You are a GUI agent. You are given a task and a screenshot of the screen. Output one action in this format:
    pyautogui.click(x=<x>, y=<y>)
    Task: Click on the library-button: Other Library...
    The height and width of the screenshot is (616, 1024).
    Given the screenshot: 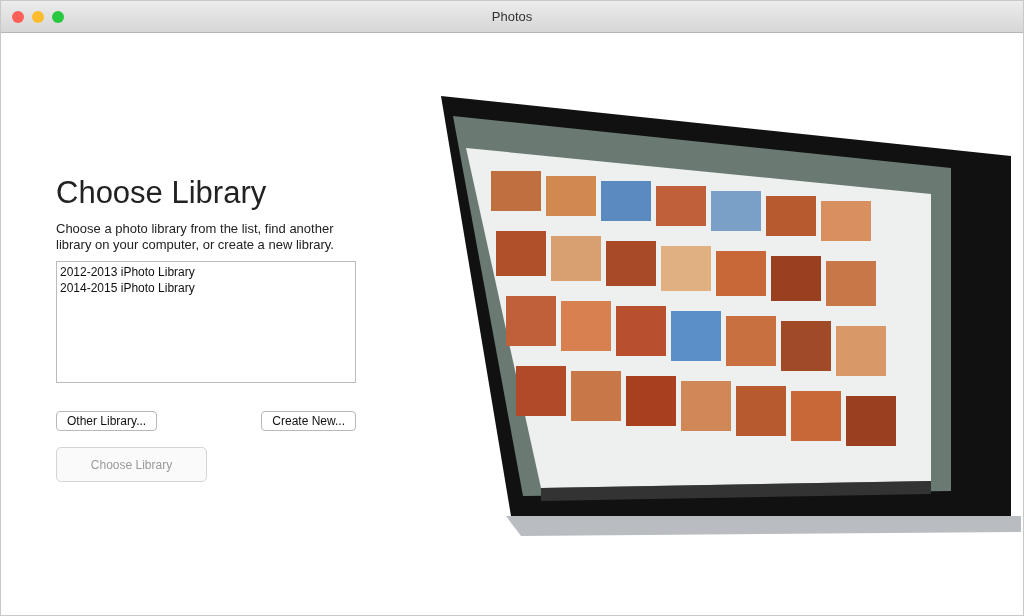 What is the action you would take?
    pyautogui.click(x=107, y=421)
    